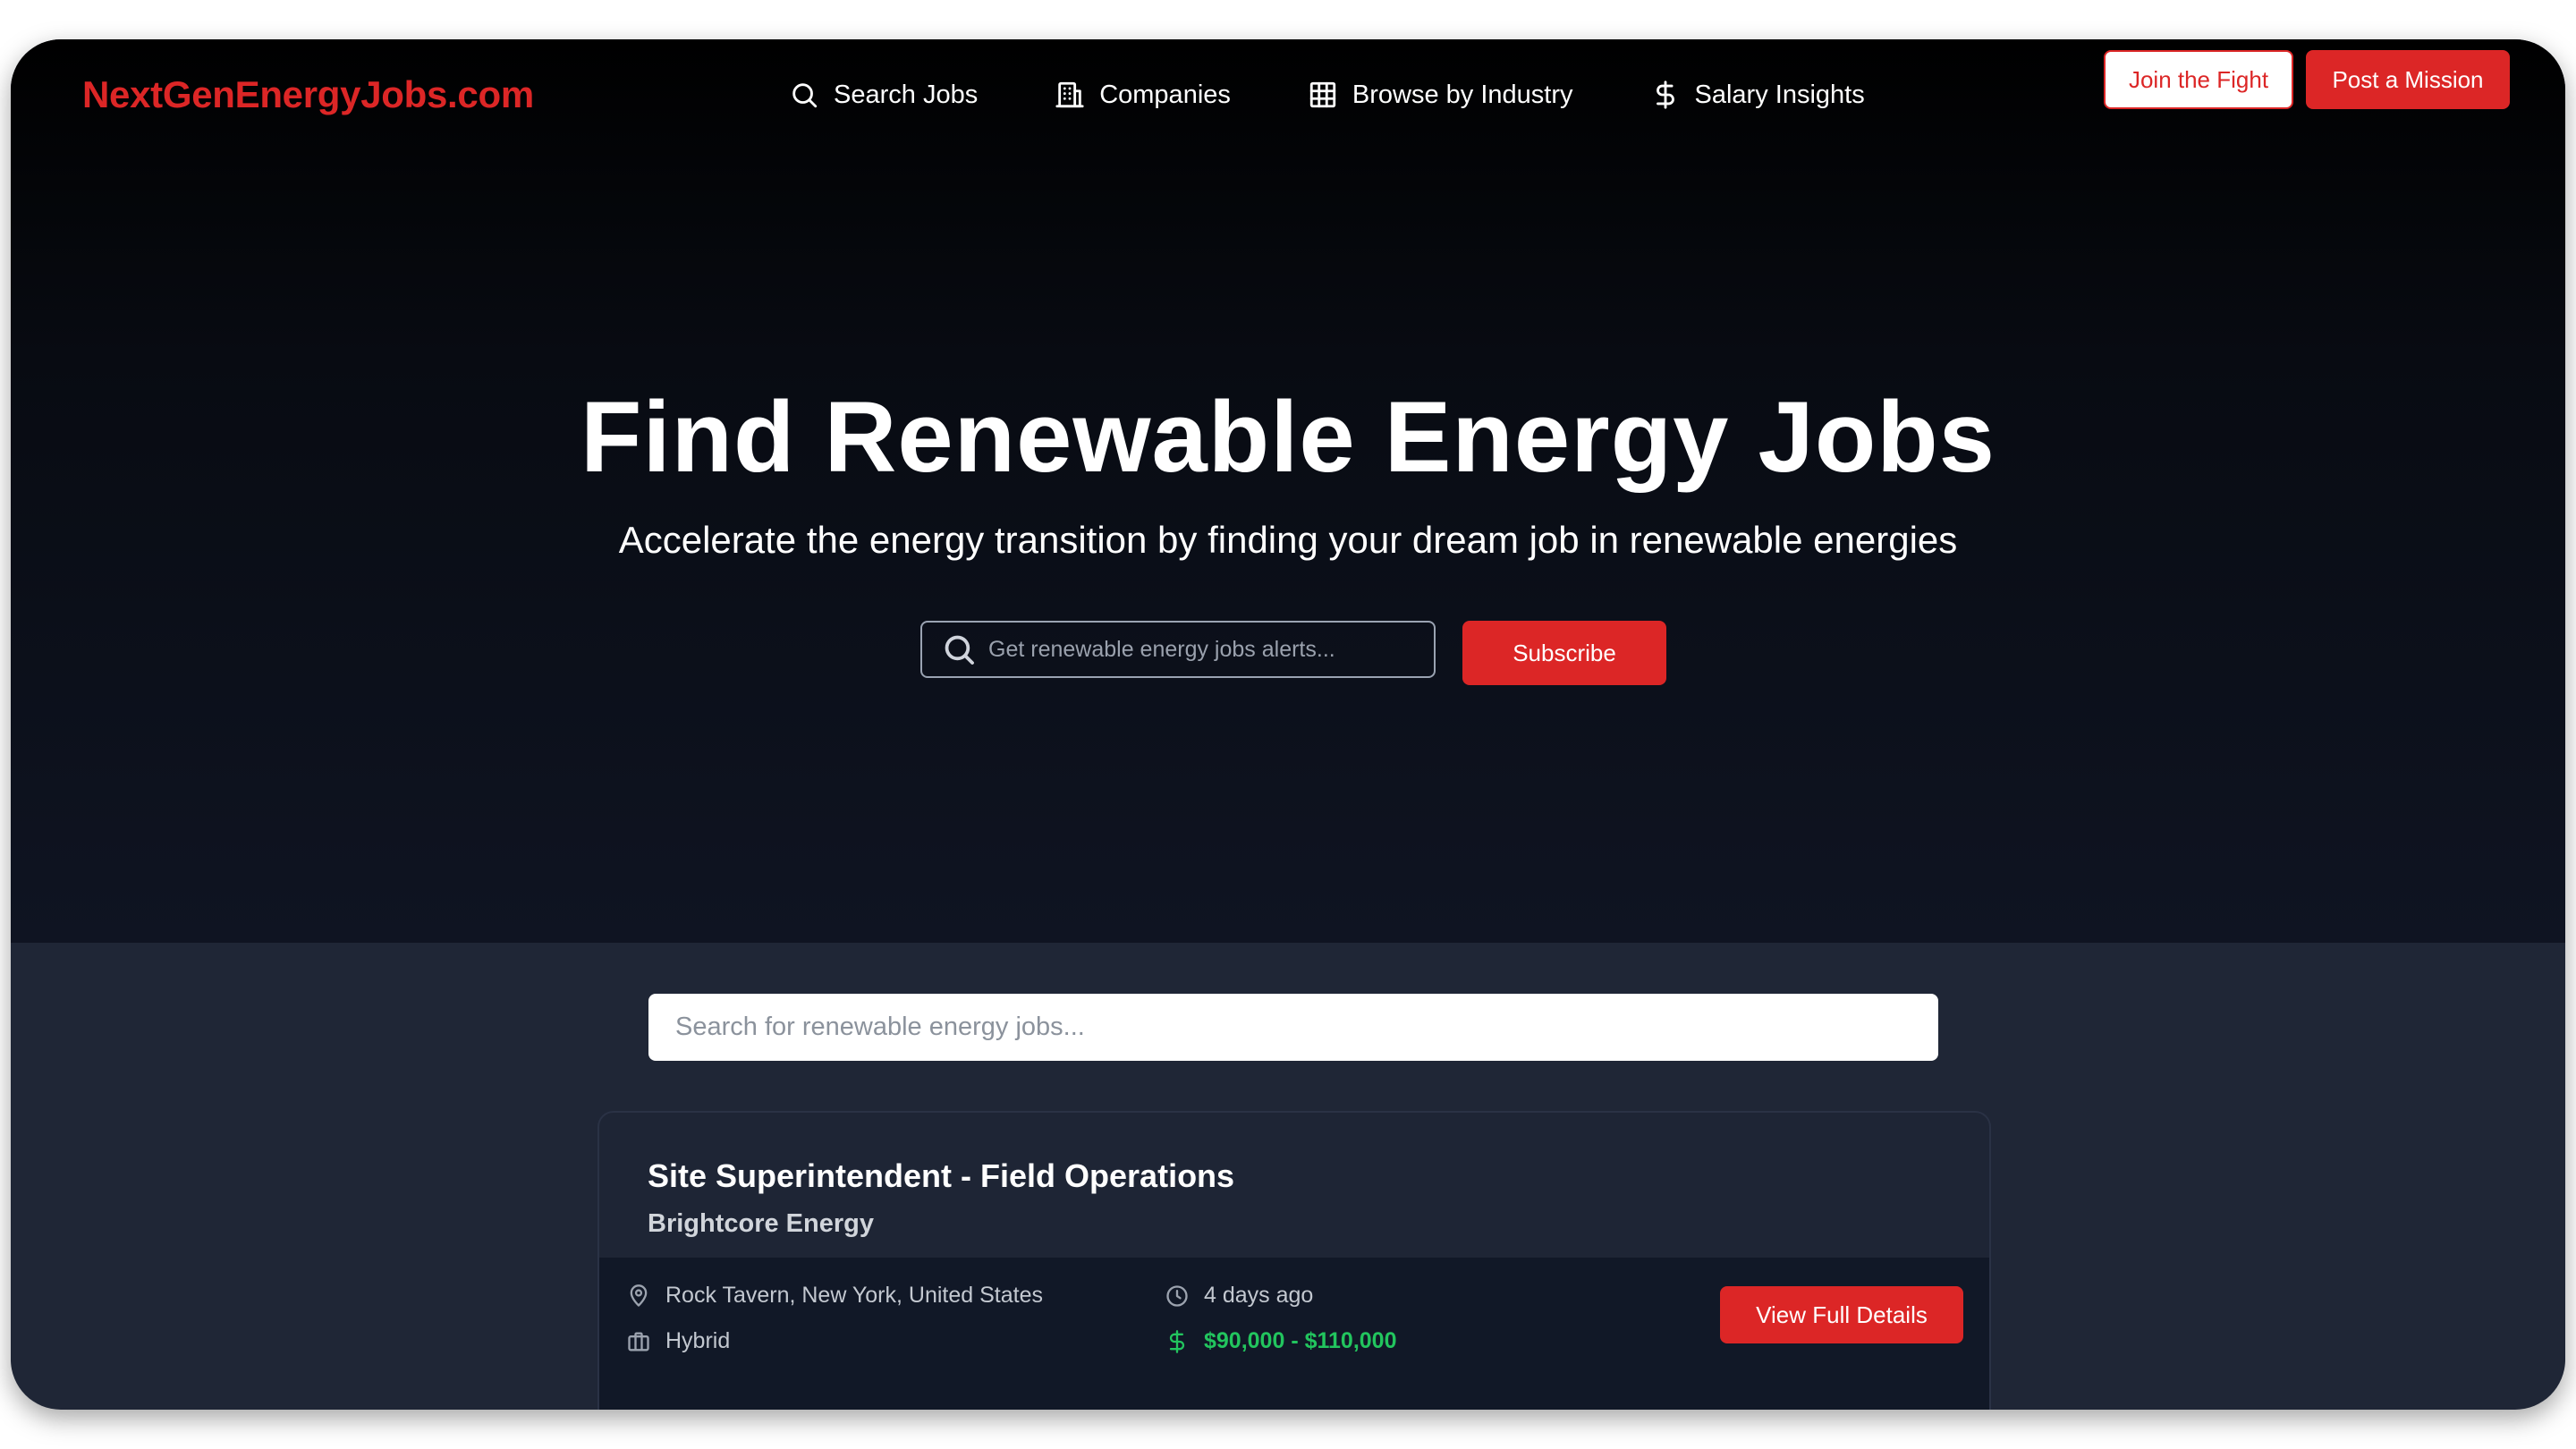 The height and width of the screenshot is (1449, 2576). What do you see at coordinates (1322, 94) in the screenshot?
I see `grid-icon` at bounding box center [1322, 94].